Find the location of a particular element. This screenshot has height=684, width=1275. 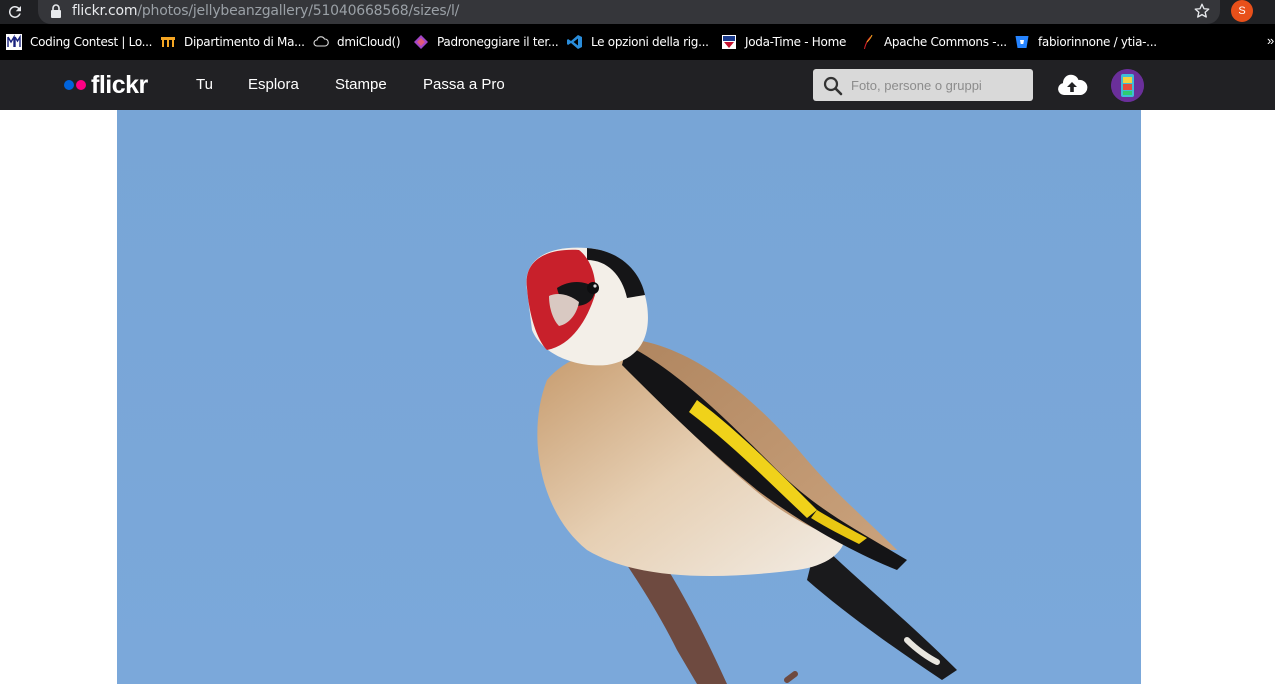

apache-feather-icon is located at coordinates (868, 42).